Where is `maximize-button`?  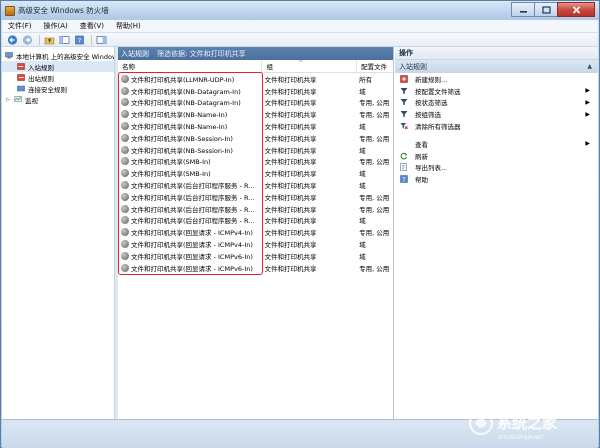 maximize-button is located at coordinates (546, 9).